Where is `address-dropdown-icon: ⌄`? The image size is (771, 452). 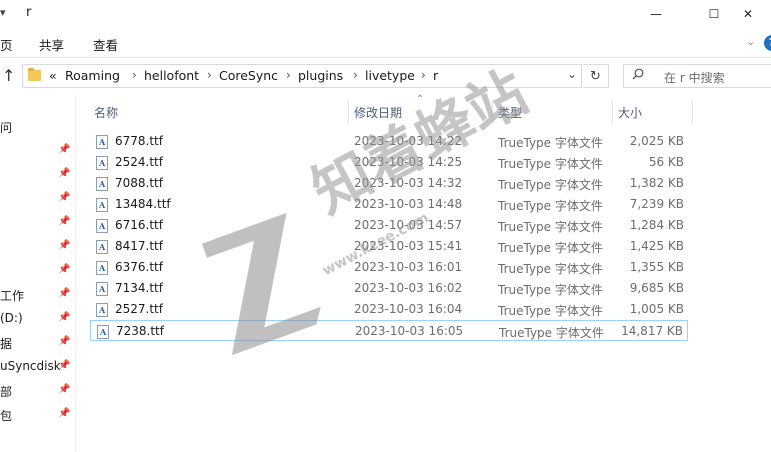 address-dropdown-icon: ⌄ is located at coordinates (572, 74).